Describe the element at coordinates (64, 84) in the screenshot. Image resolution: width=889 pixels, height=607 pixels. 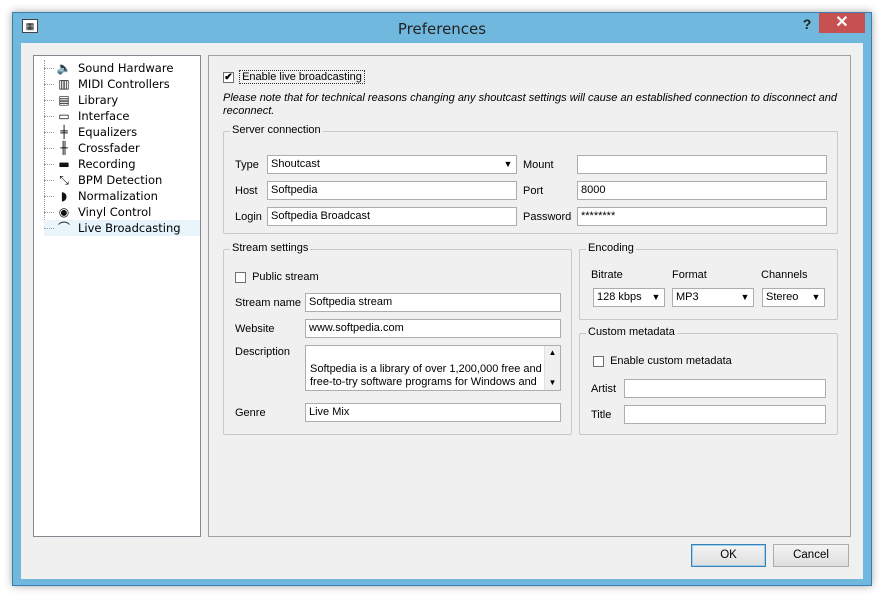
I see `midi-keyboard-icon: ▥` at that location.